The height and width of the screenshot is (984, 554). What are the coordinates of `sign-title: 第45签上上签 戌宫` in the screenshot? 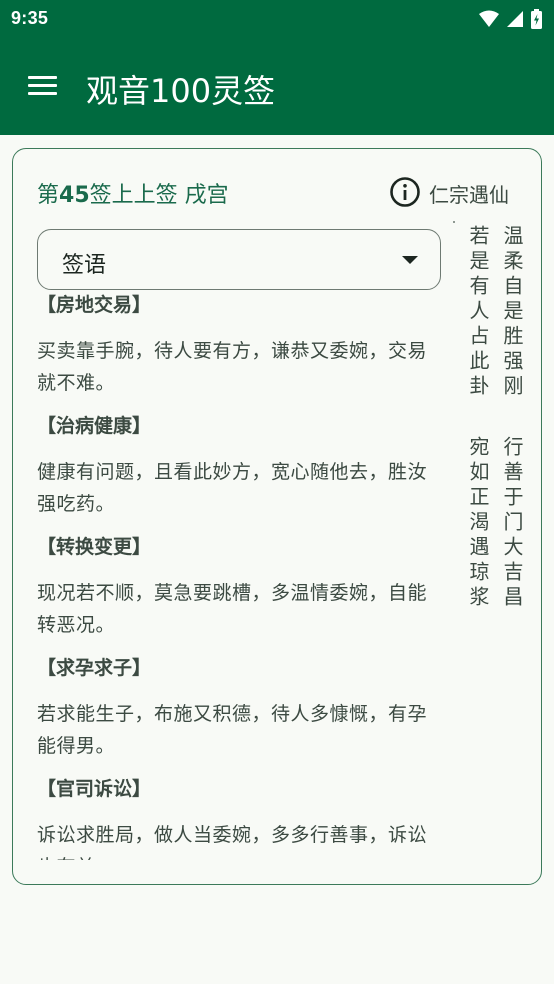 It's located at (133, 193).